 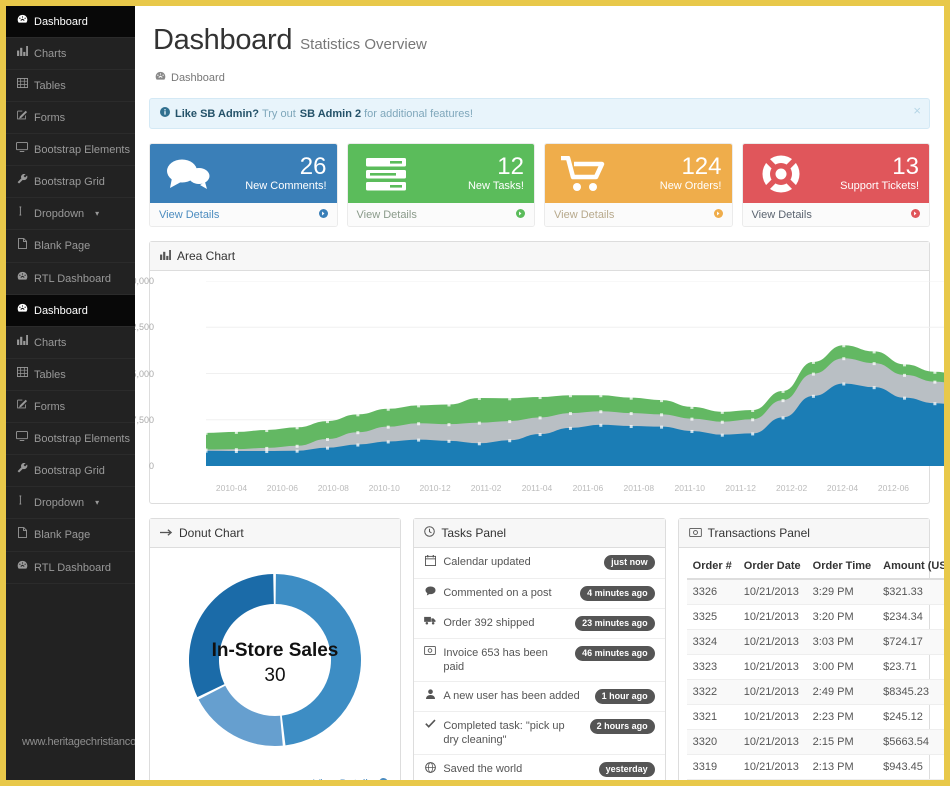 What do you see at coordinates (282, 488) in the screenshot?
I see `x-tick-label: 2010-06` at bounding box center [282, 488].